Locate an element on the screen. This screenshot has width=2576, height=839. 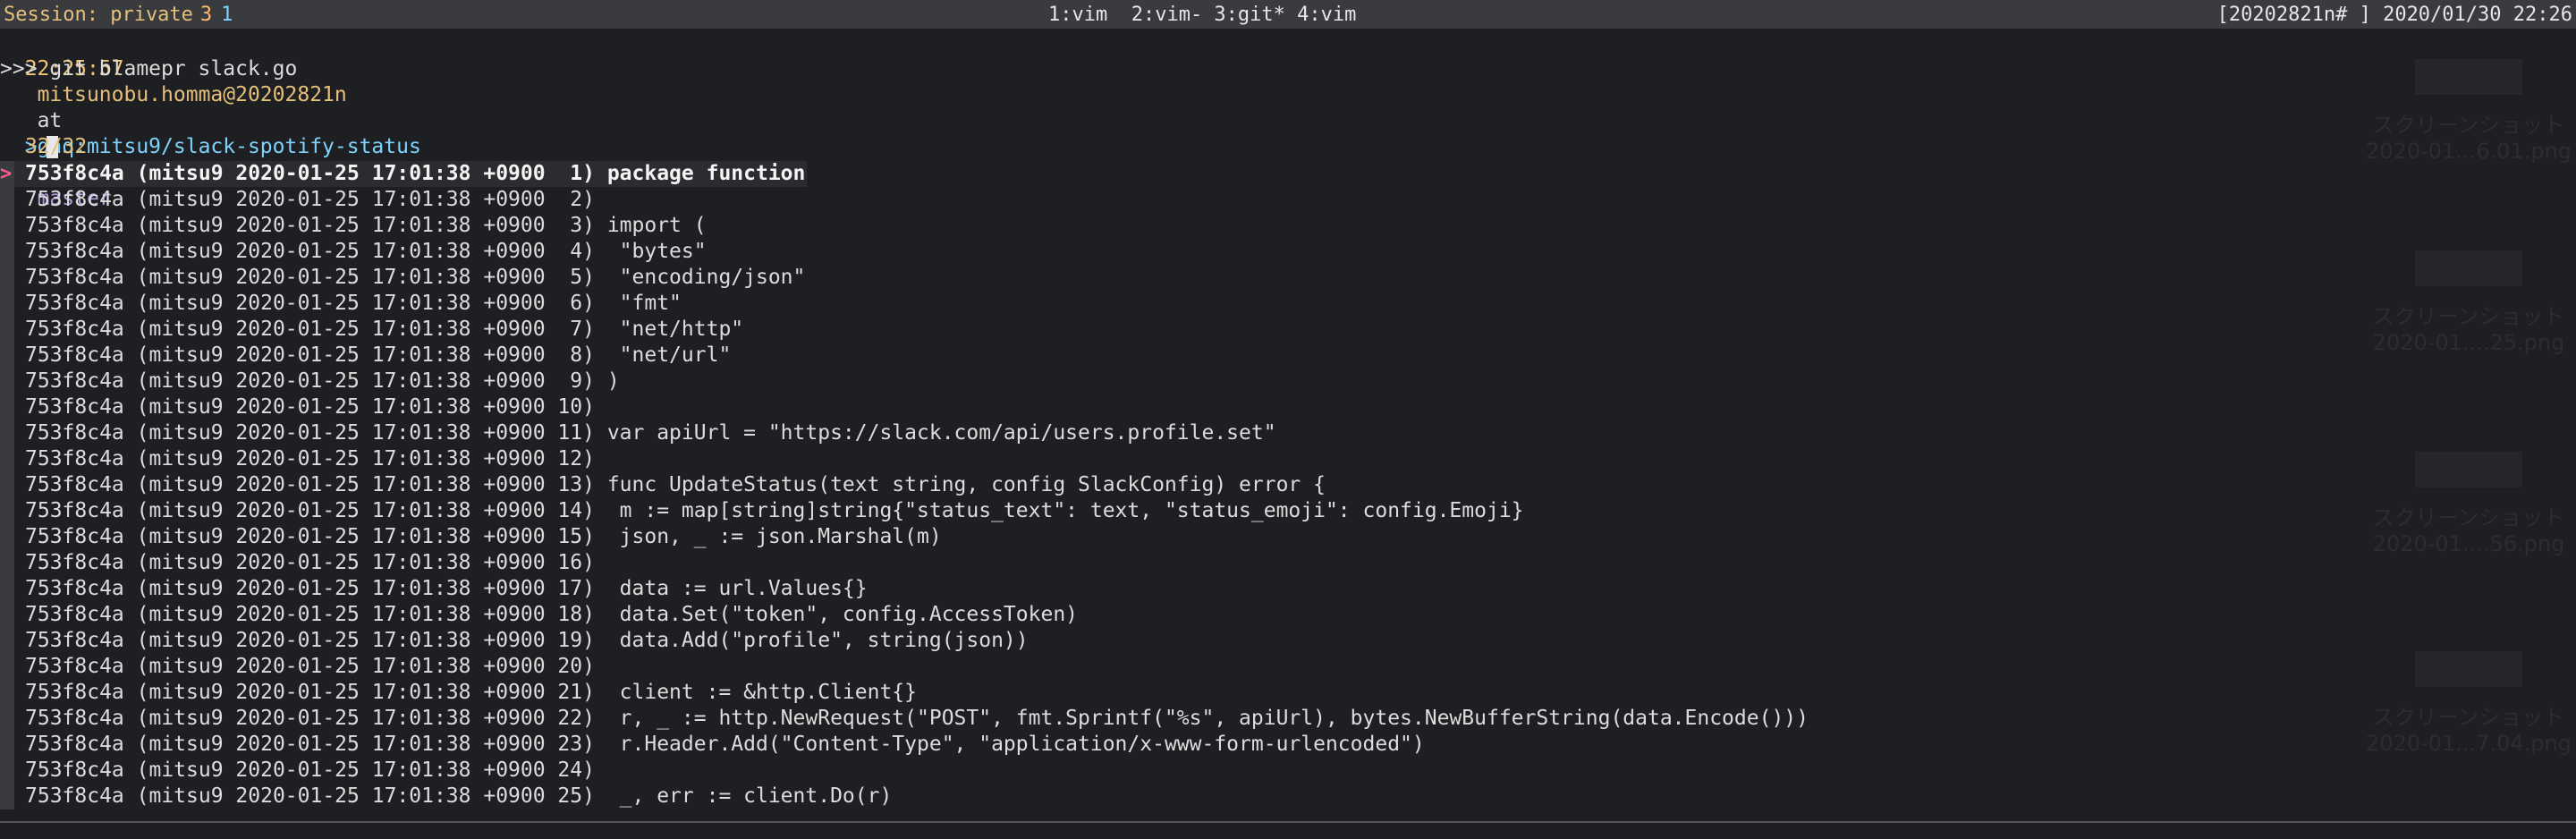
fzf-match-counter: 32/32 is located at coordinates (56, 146).